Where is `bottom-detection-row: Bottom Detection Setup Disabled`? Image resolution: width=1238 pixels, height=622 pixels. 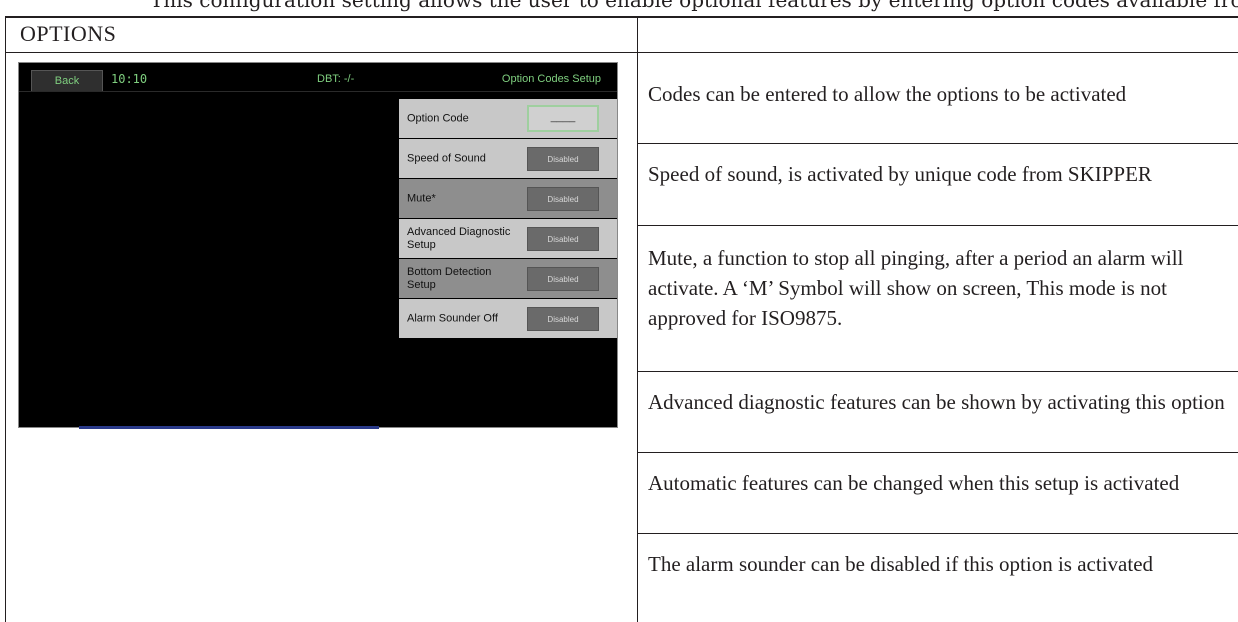
bottom-detection-row: Bottom Detection Setup Disabled is located at coordinates (508, 279).